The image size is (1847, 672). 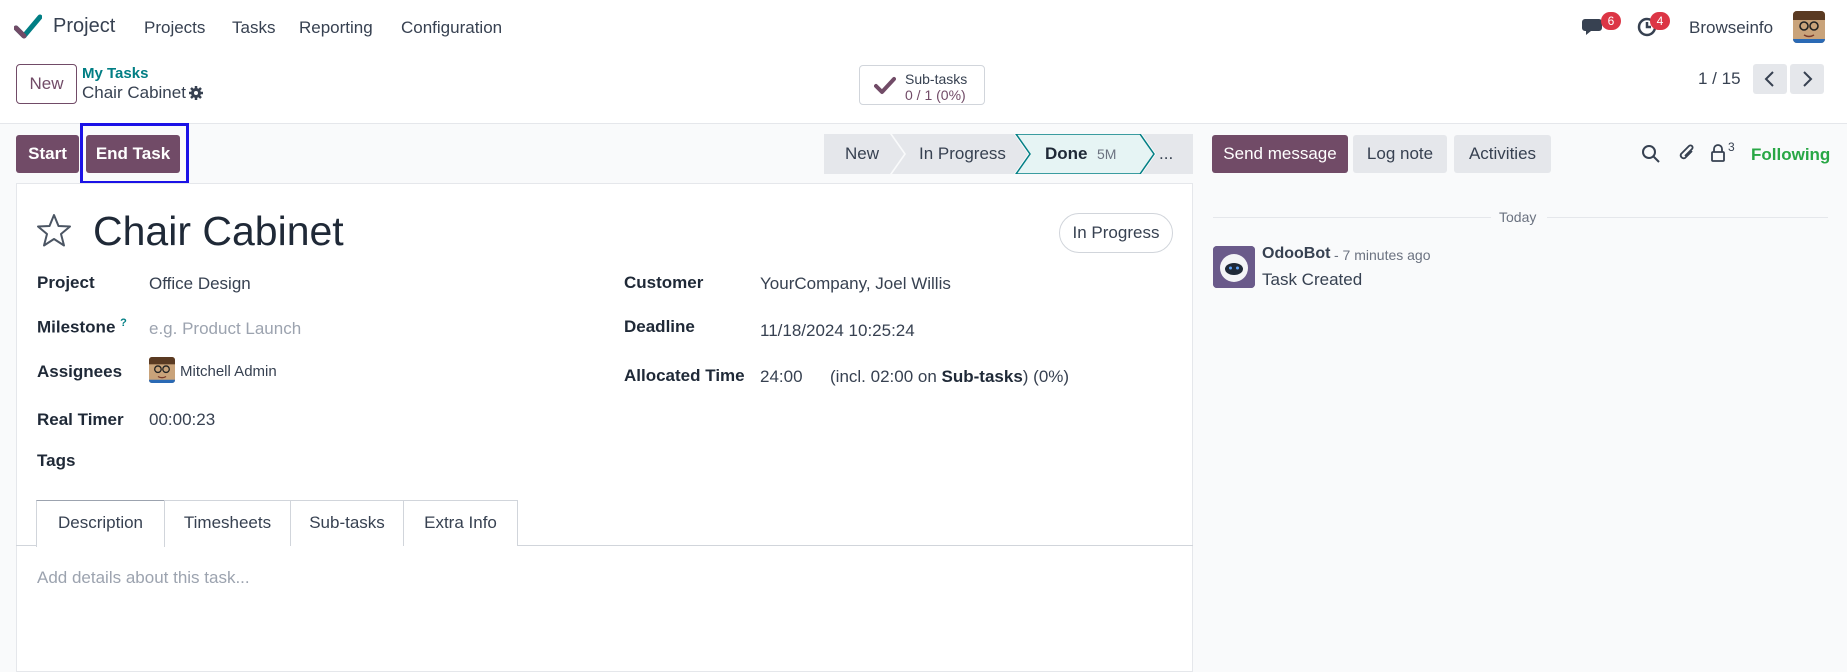 I want to click on menu-reporting: Reporting, so click(x=336, y=28).